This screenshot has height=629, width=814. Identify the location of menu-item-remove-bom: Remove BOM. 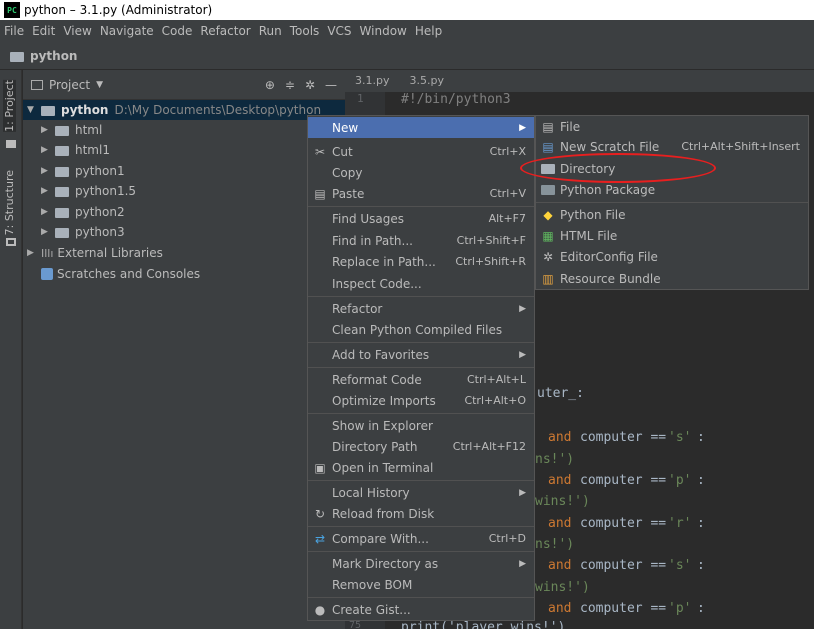
(421, 584).